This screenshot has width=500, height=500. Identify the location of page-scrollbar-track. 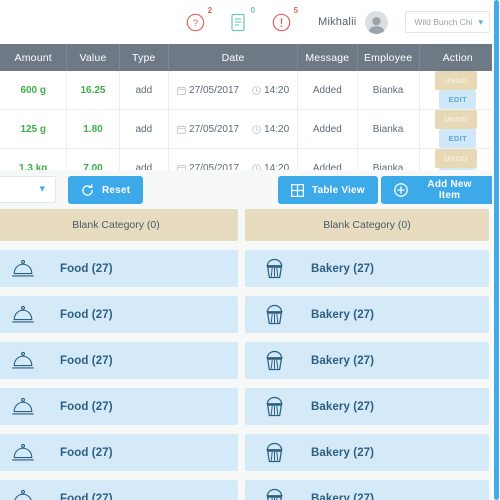
(496, 250).